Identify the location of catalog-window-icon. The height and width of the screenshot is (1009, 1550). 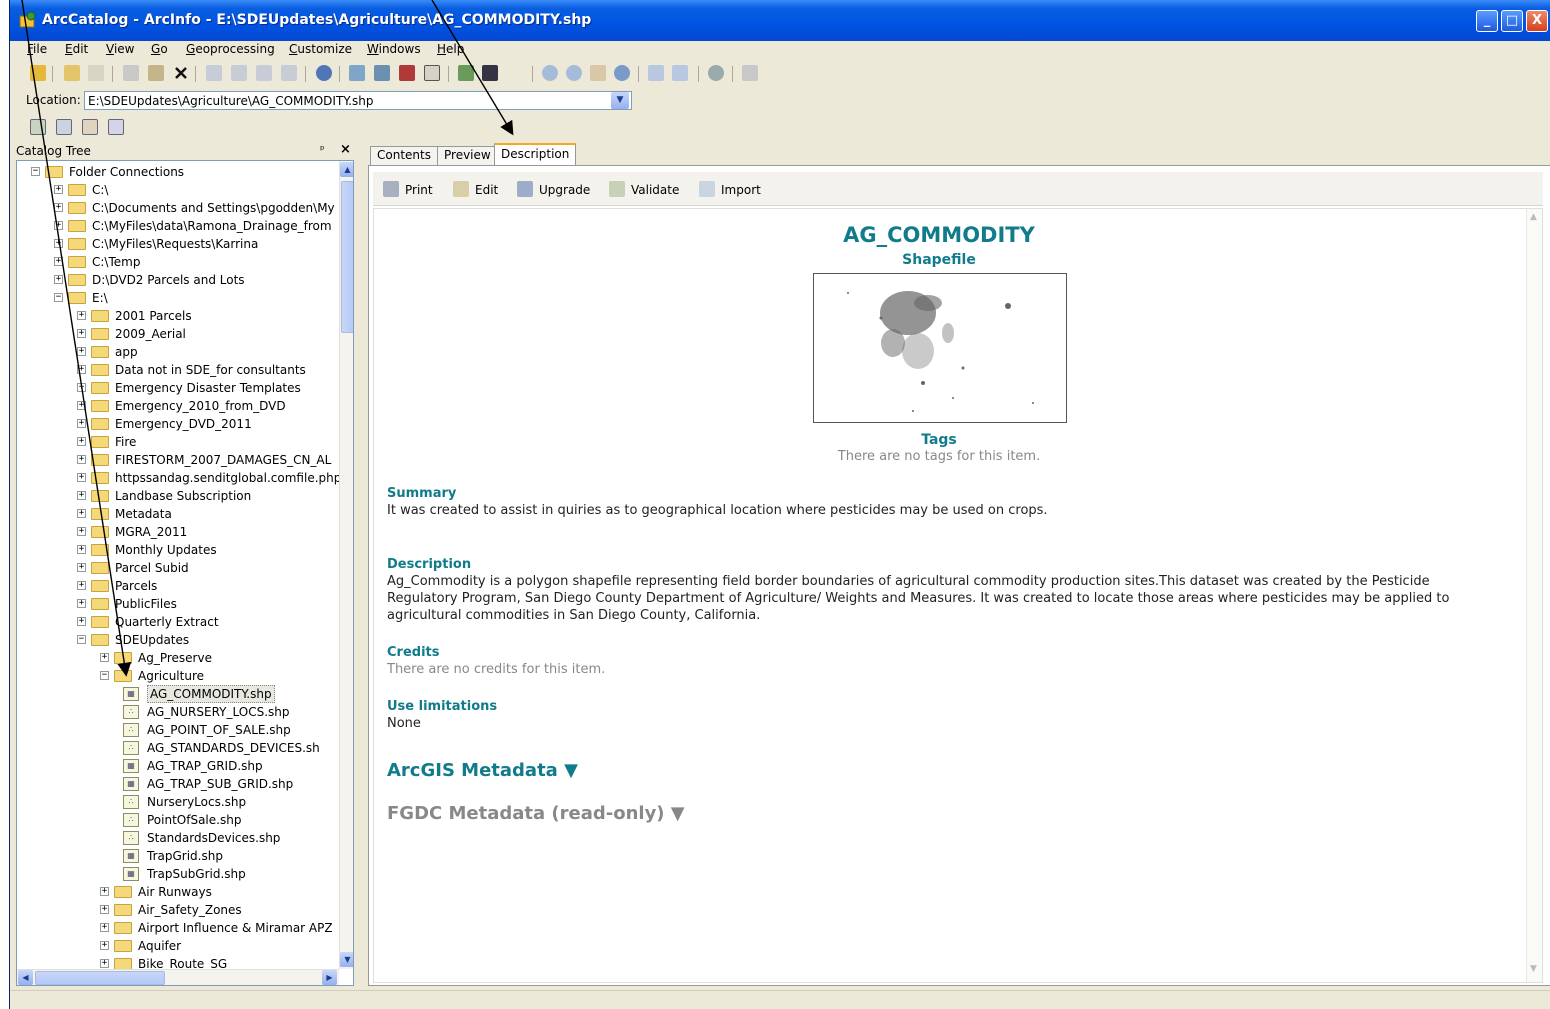
(357, 73).